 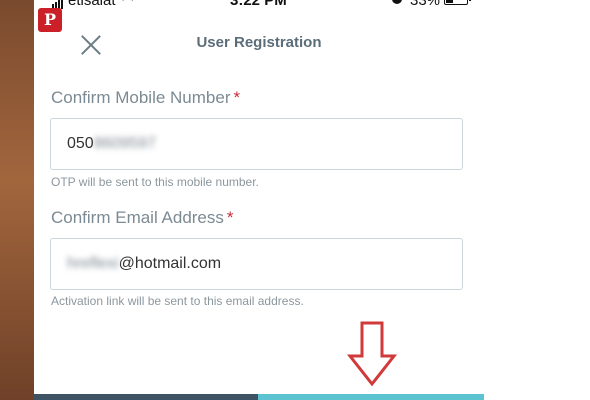 What do you see at coordinates (137, 217) in the screenshot?
I see `email-label-text: Confirm Email Address` at bounding box center [137, 217].